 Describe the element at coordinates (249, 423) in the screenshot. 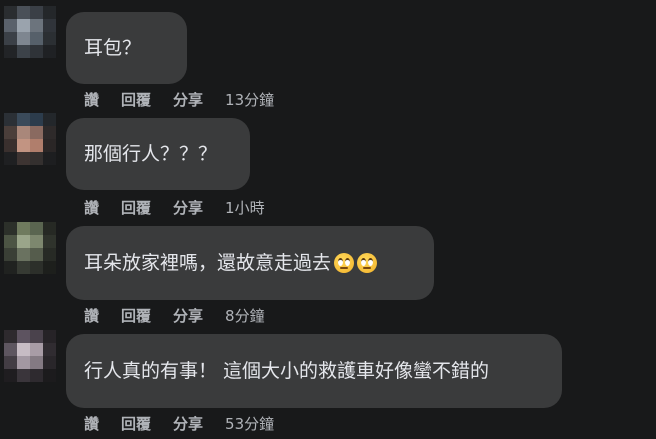

I see `timestamp: 53分鐘` at that location.